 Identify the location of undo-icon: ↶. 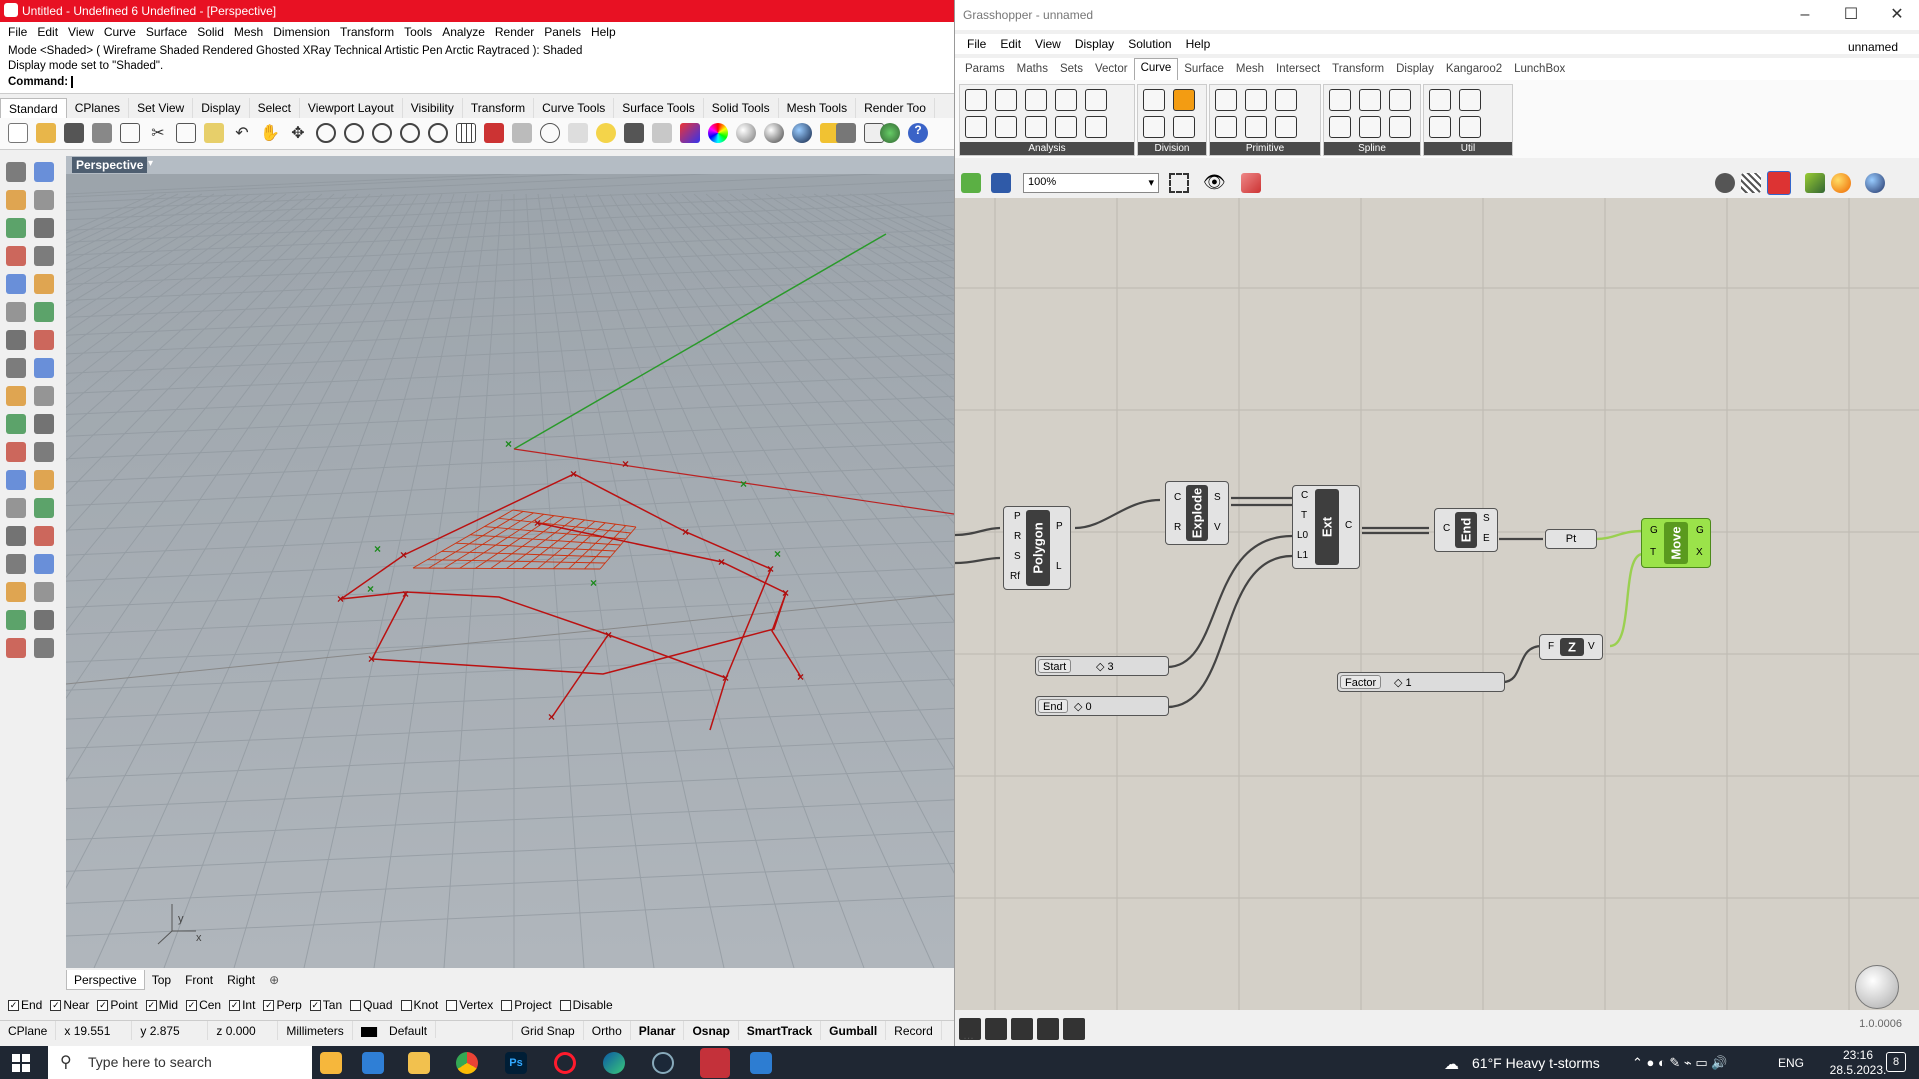
(242, 133).